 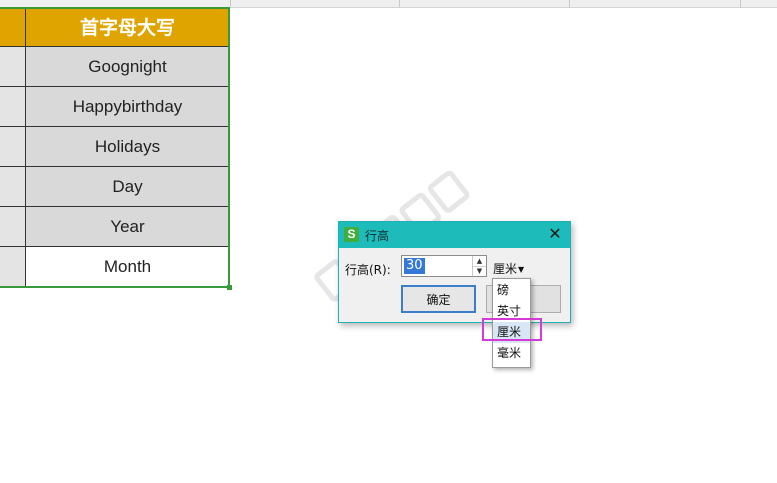 What do you see at coordinates (511, 332) in the screenshot?
I see `unit-option-centimeter: 厘米` at bounding box center [511, 332].